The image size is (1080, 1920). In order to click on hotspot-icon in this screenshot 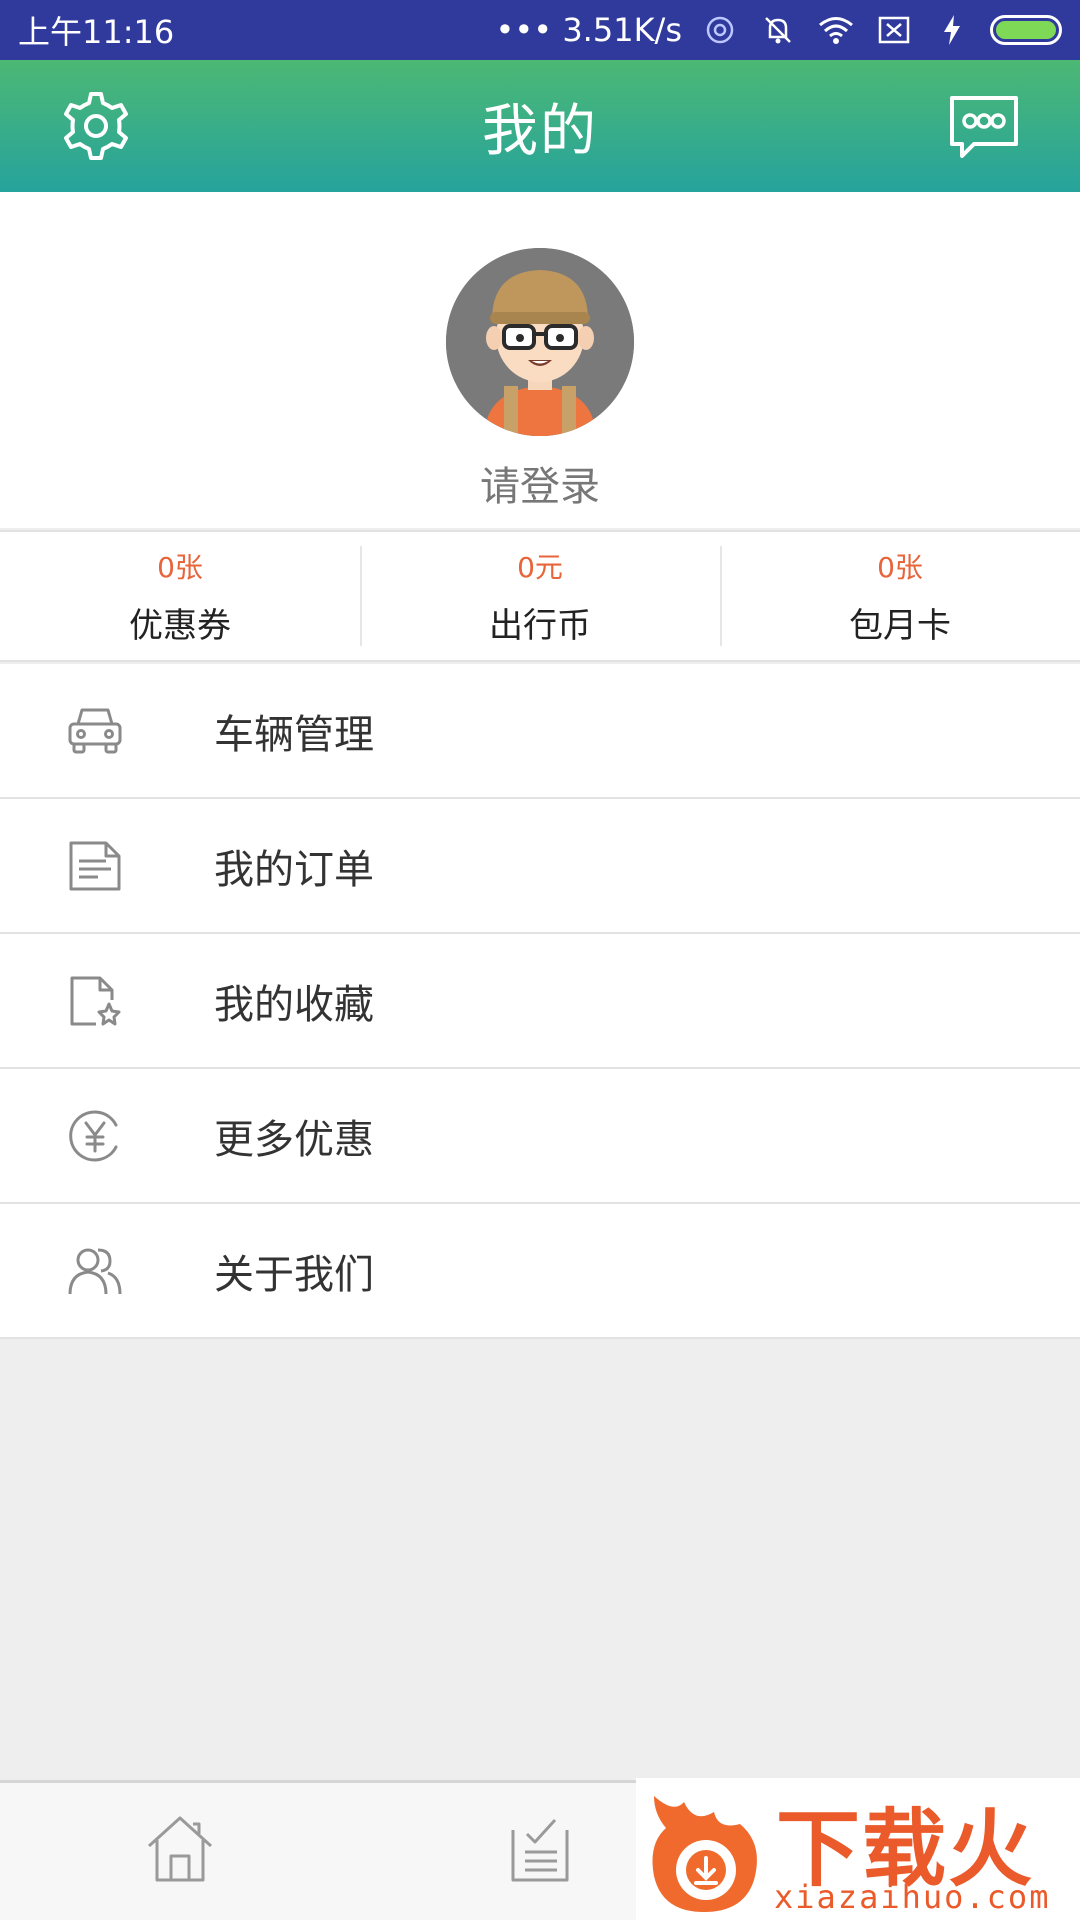, I will do `click(720, 30)`.